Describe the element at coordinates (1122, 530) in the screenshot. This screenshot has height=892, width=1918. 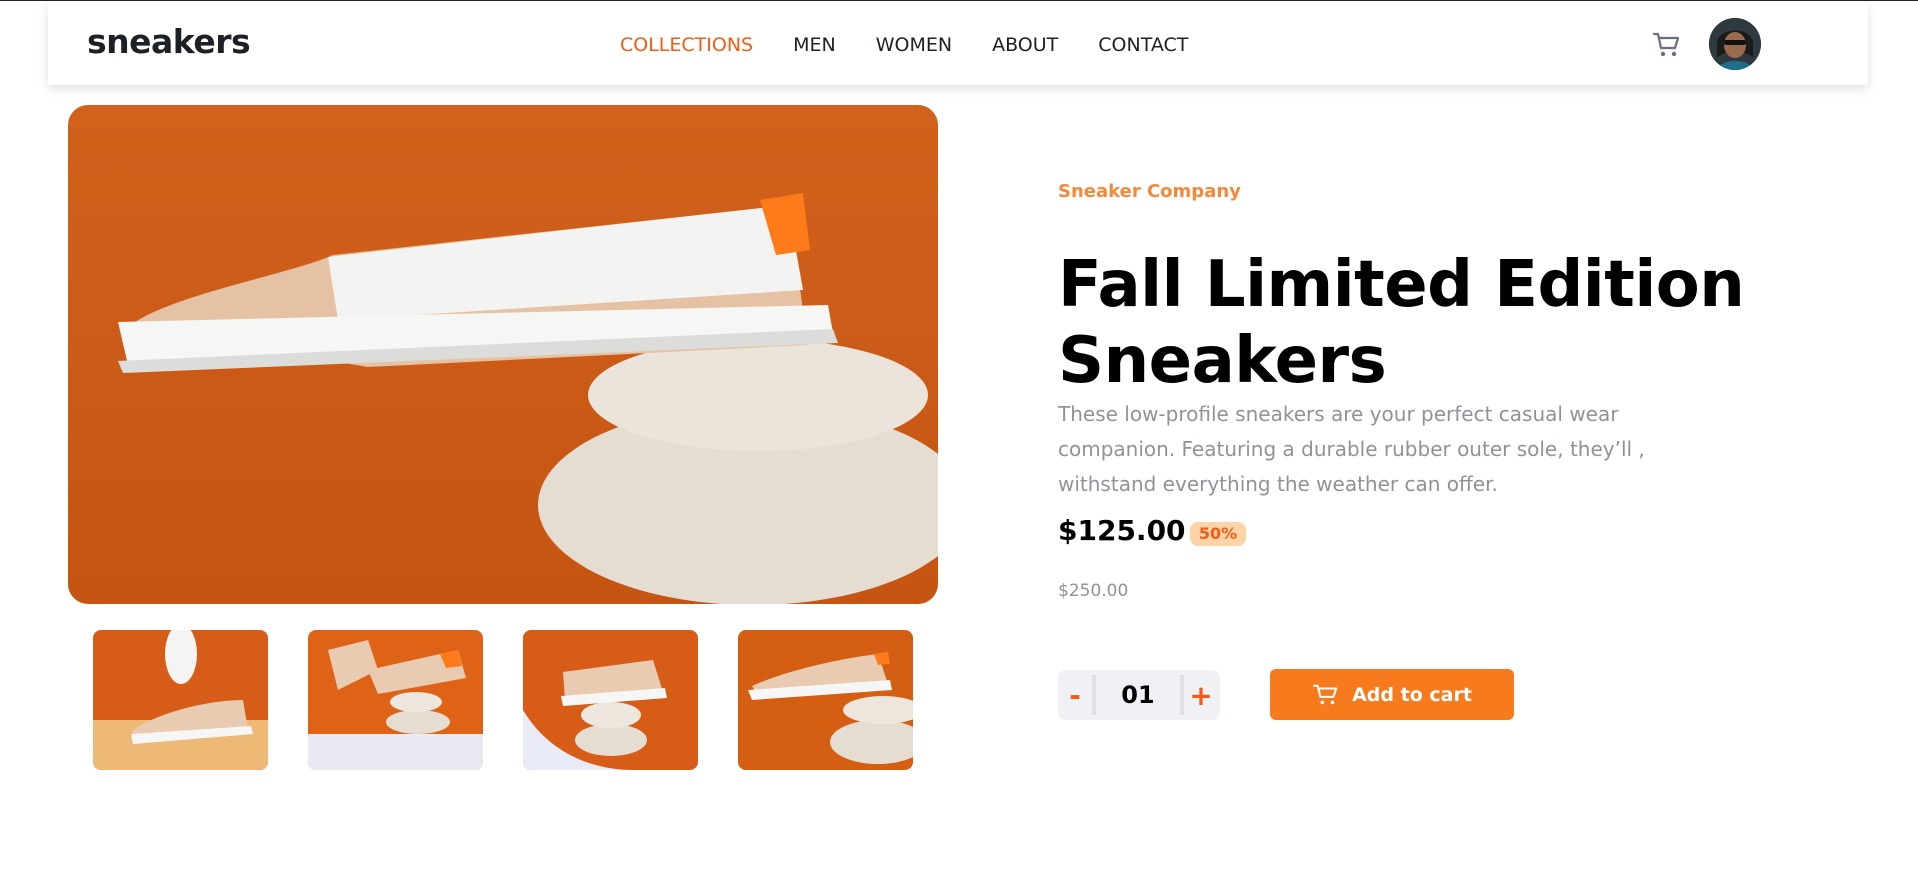
I see `current-price: $125.00` at that location.